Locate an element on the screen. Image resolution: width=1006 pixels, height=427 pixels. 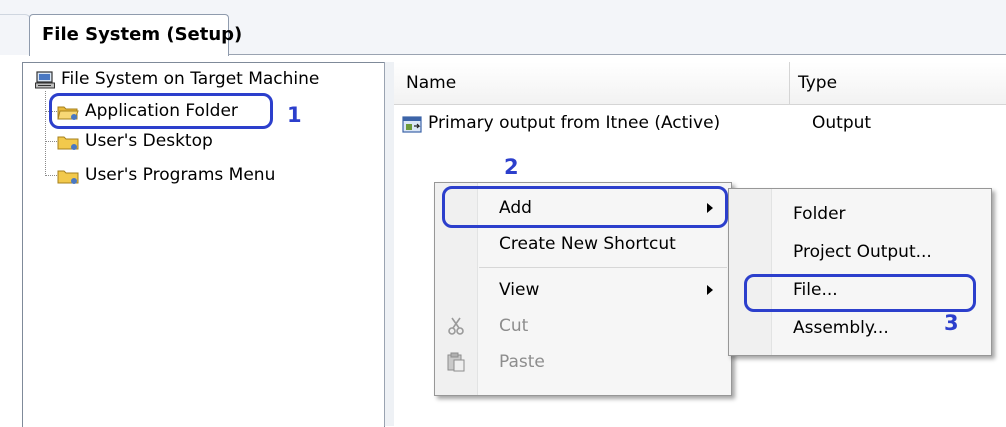
tree-item-label: User's Desktop is located at coordinates (149, 141).